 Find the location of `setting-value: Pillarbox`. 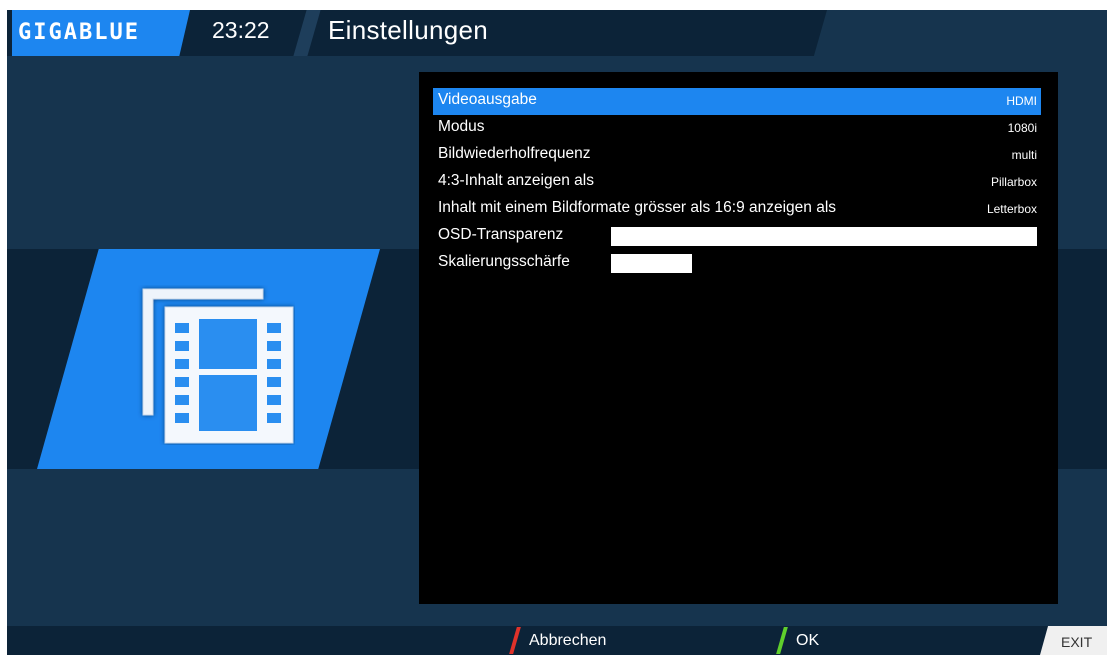

setting-value: Pillarbox is located at coordinates (1013, 182).